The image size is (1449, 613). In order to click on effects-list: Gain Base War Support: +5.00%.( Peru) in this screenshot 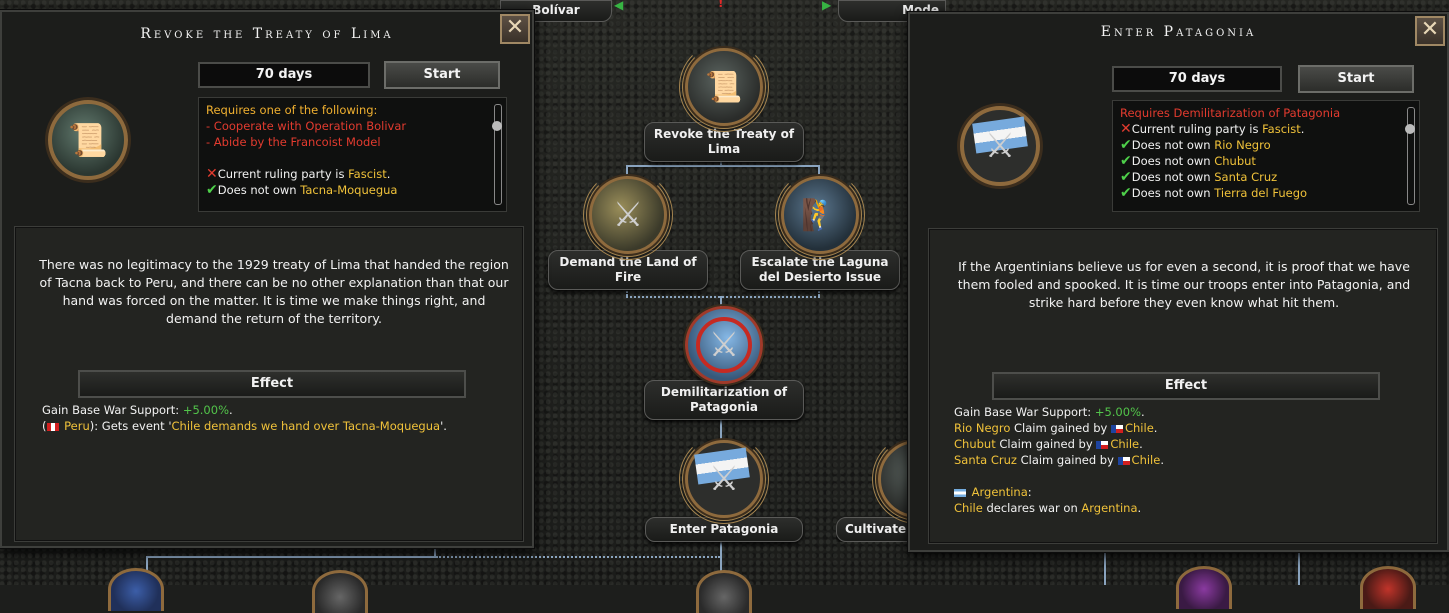, I will do `click(244, 418)`.